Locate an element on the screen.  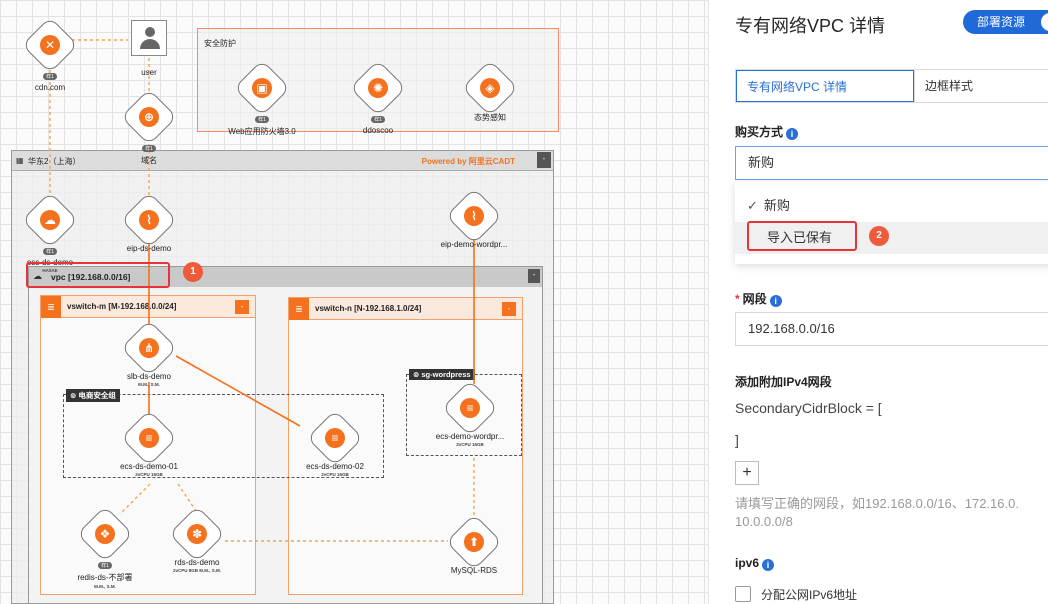
ecs-02-node: ≡ ecs-ds-demo-02 2vCPU 16GB is located at coordinates (335, 443).